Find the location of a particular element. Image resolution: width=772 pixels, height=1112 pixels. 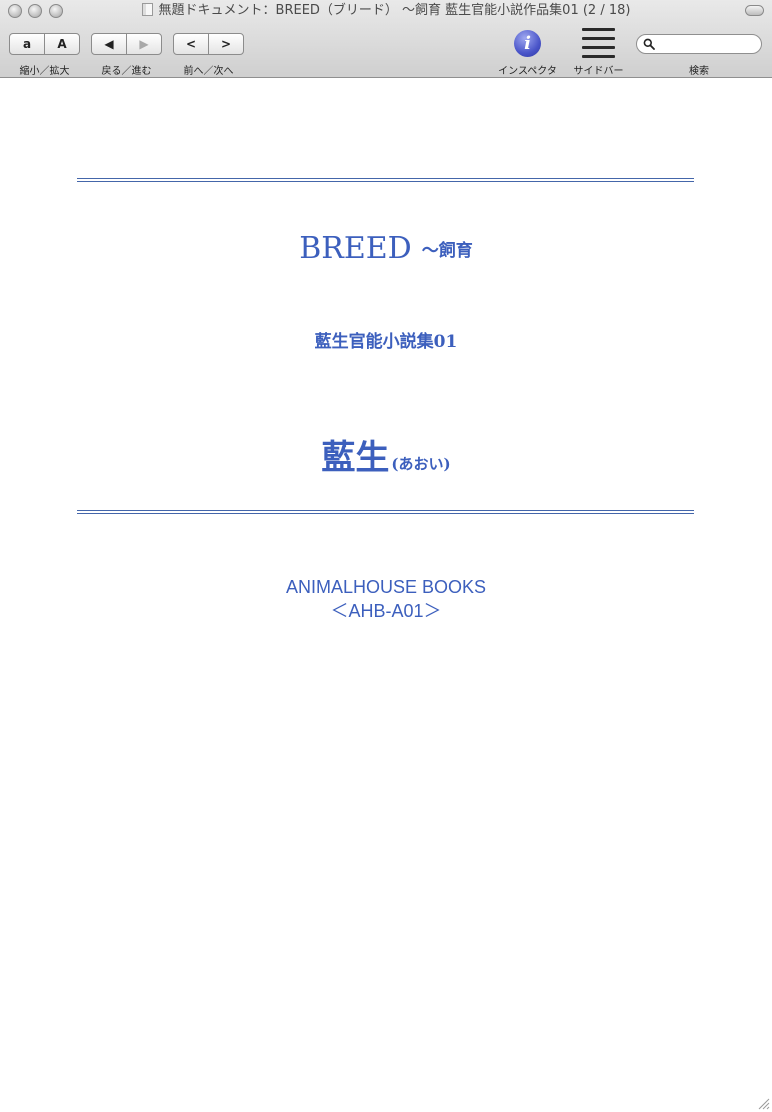

history-control: ◀ ▶ is located at coordinates (126, 44).